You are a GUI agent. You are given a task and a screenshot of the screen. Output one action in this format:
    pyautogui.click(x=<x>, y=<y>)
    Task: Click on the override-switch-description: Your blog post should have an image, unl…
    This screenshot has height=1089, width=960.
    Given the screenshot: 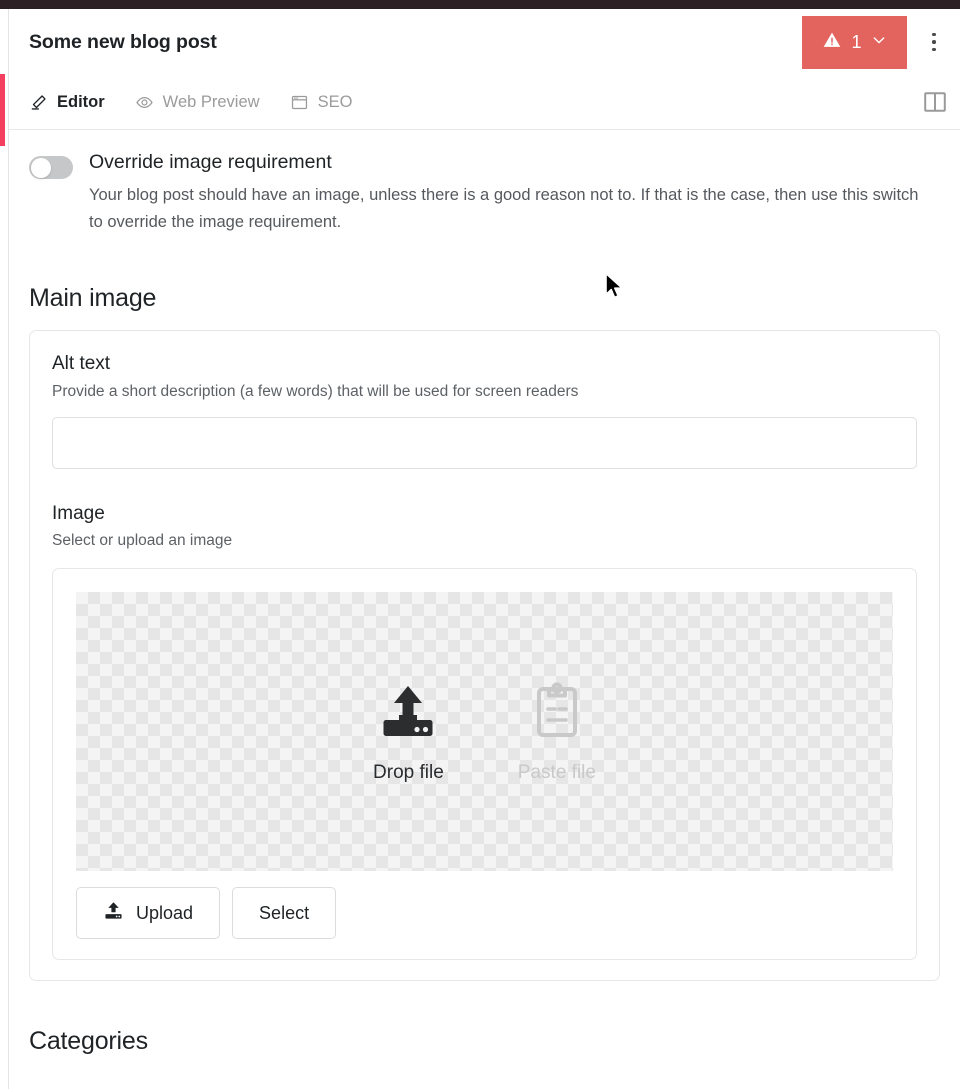 What is the action you would take?
    pyautogui.click(x=504, y=209)
    